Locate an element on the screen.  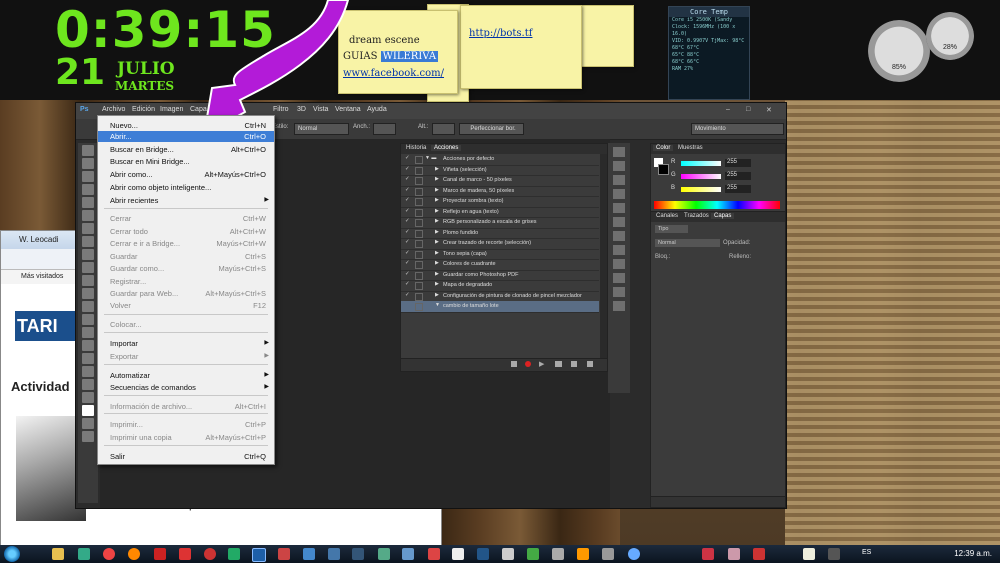
file-menu-item: Volver F12 is located at coordinates (186, 305).